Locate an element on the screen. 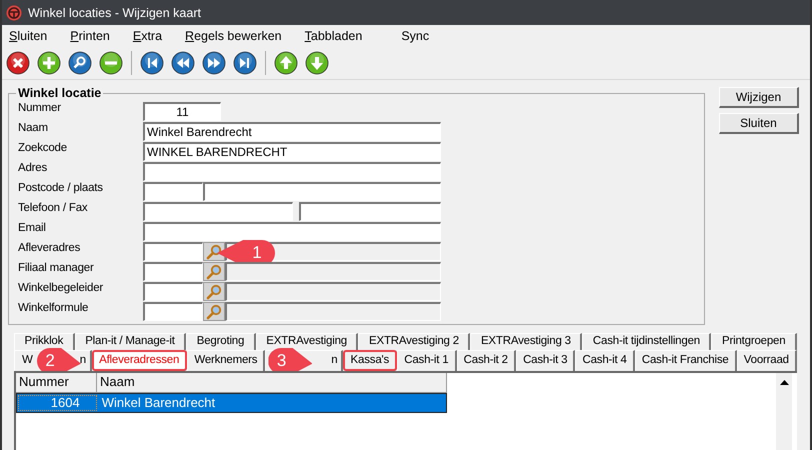 Image resolution: width=812 pixels, height=450 pixels. tab: Printgroepen is located at coordinates (754, 341).